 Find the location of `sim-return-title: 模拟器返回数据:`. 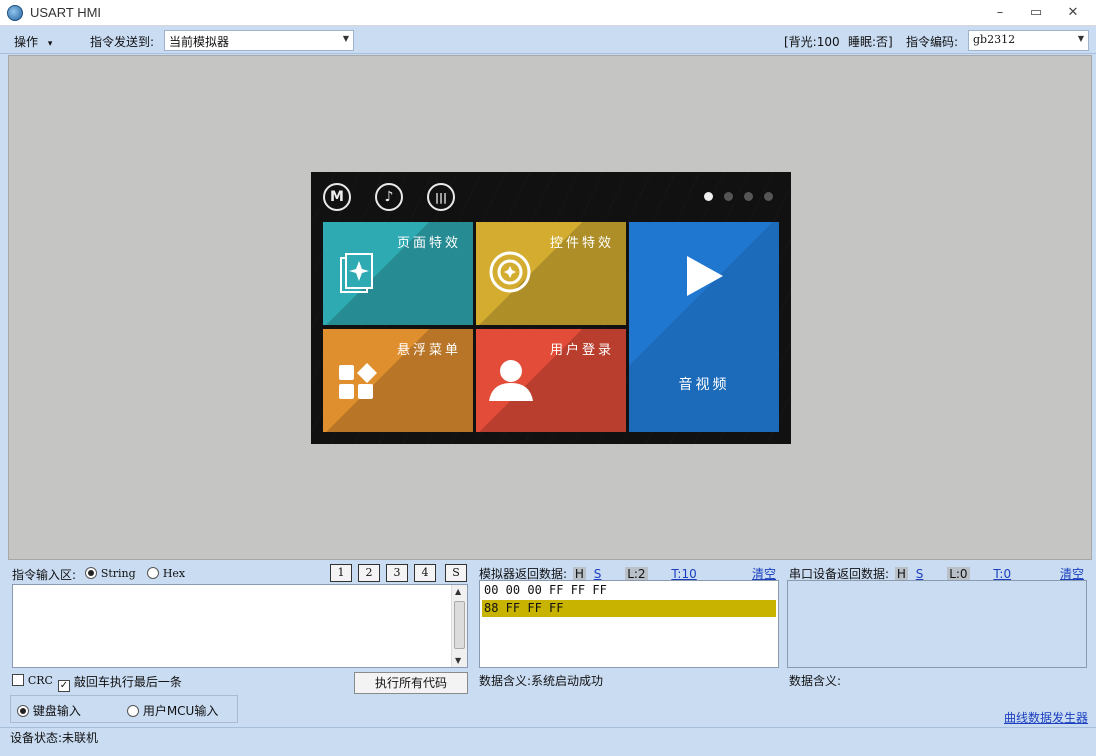

sim-return-title: 模拟器返回数据: is located at coordinates (523, 574).